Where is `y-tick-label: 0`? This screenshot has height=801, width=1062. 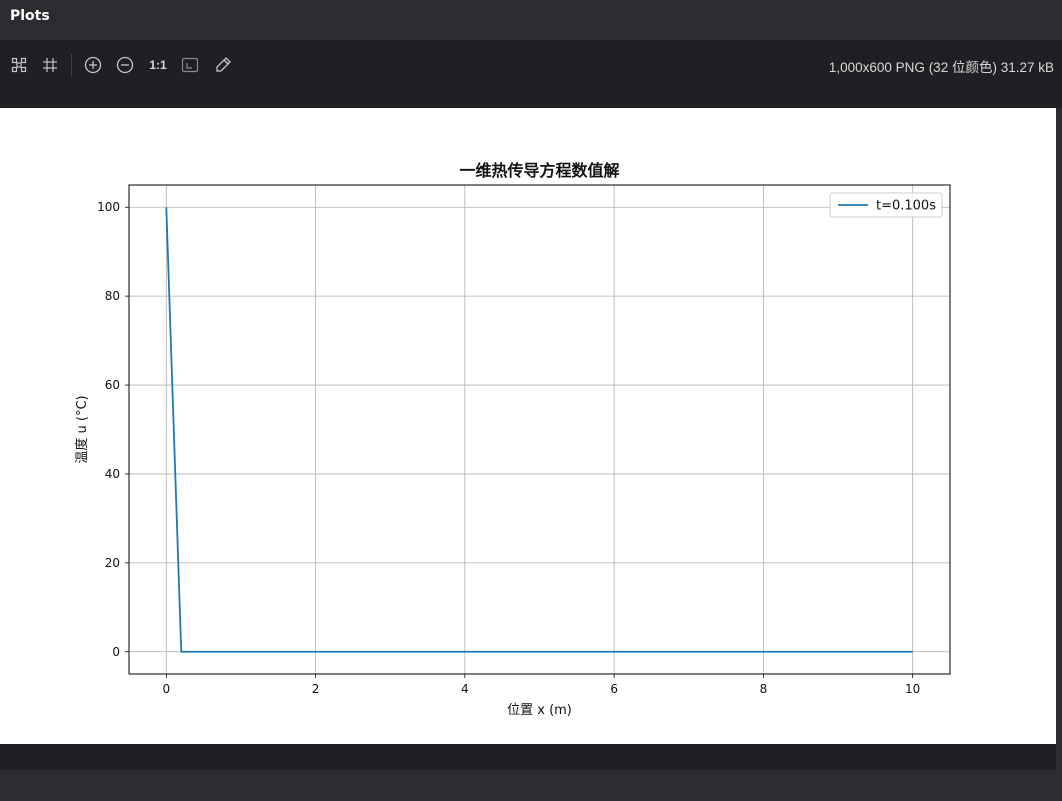 y-tick-label: 0 is located at coordinates (116, 652).